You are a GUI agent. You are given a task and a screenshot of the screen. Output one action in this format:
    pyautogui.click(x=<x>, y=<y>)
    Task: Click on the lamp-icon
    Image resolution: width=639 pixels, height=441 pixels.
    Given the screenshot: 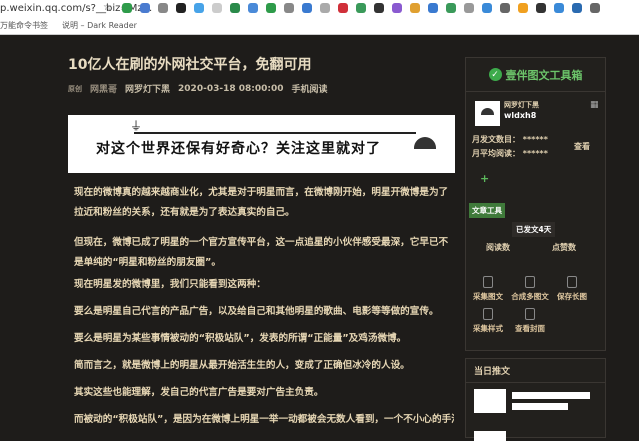 What is the action you would take?
    pyautogui.click(x=425, y=143)
    